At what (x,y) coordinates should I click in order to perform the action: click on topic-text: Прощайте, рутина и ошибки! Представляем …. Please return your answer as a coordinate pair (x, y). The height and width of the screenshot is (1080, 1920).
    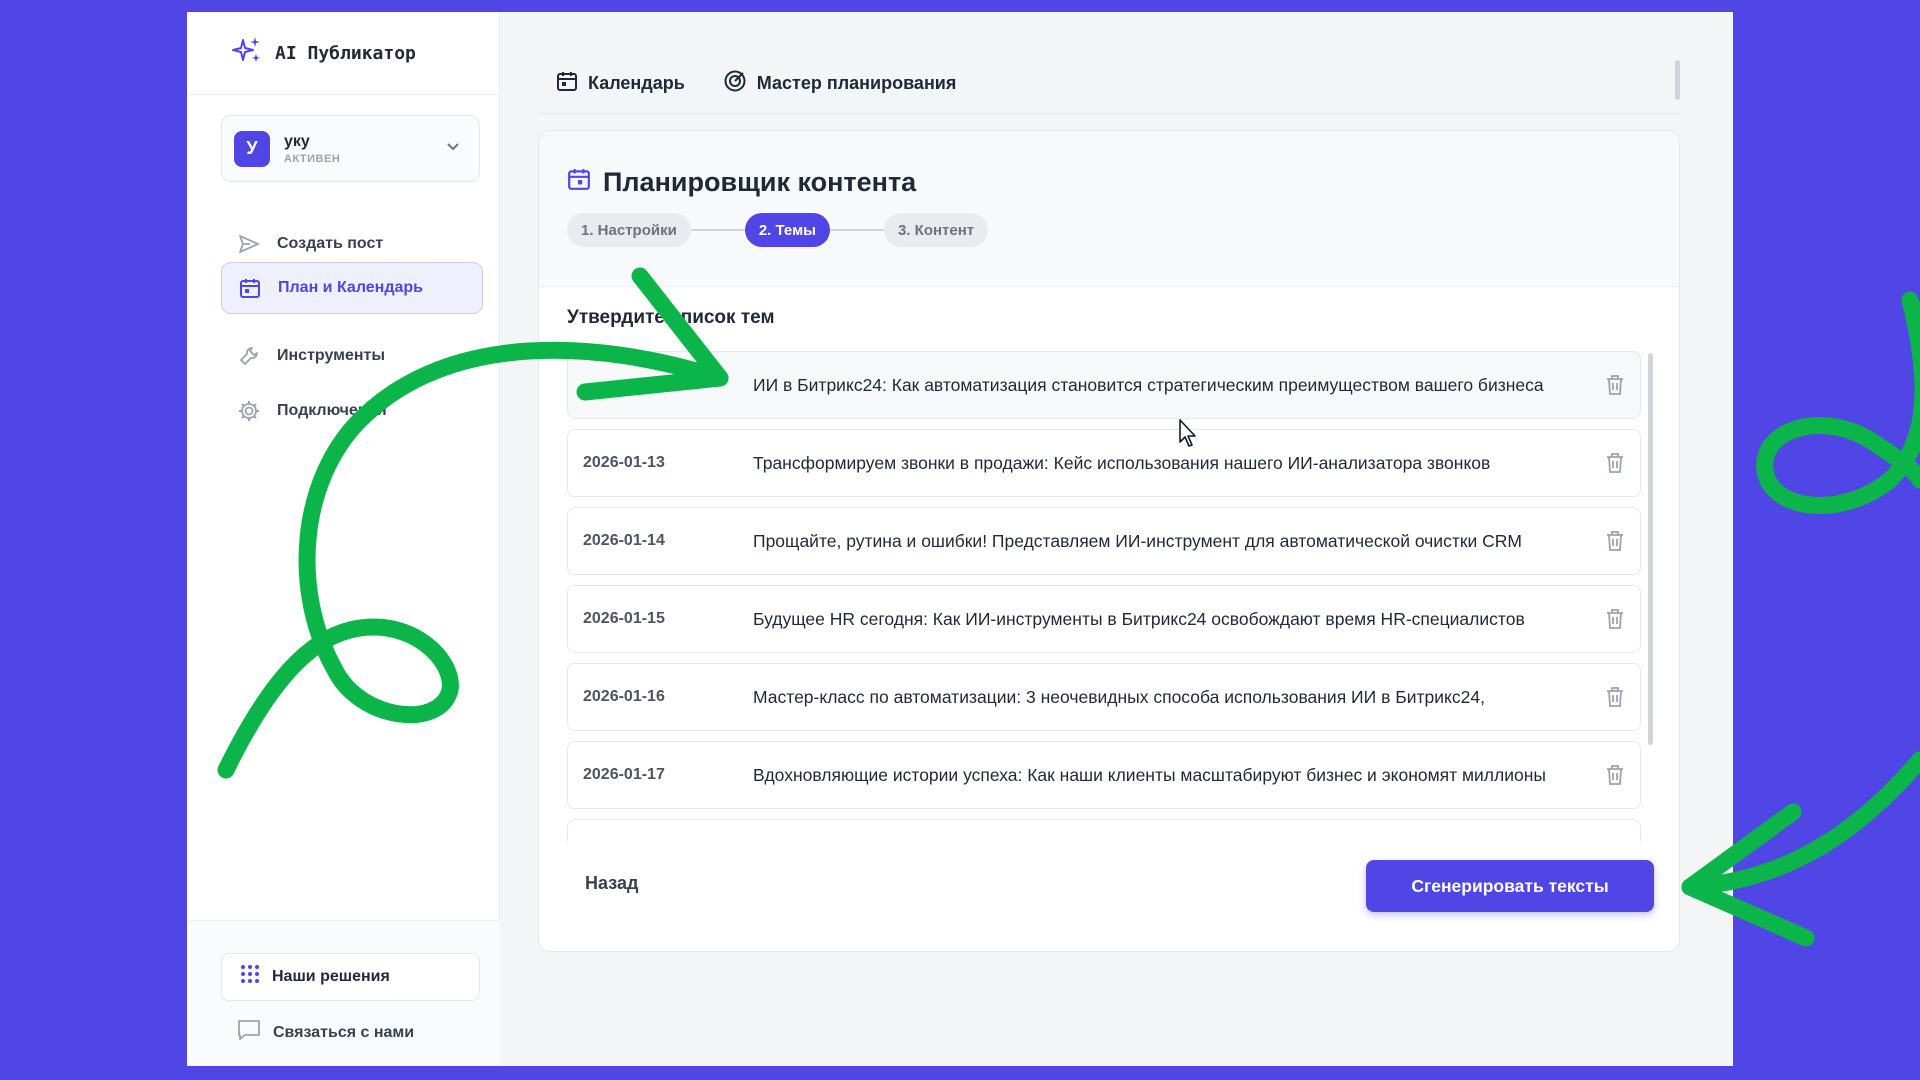
    Looking at the image, I should click on (1166, 541).